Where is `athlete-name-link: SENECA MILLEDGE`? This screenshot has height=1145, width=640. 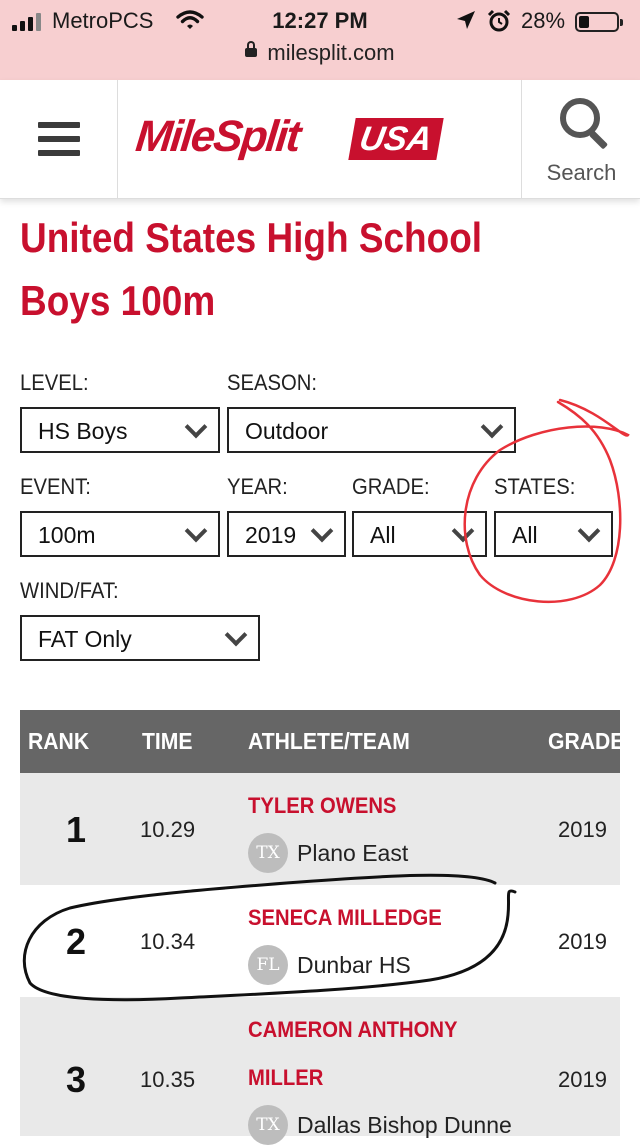 athlete-name-link: SENECA MILLEDGE is located at coordinates (345, 918).